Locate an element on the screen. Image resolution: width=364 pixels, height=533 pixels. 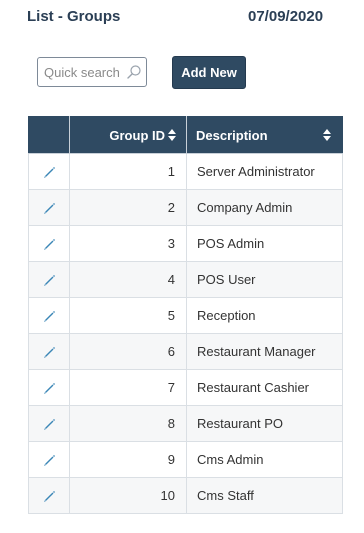
group-id-cell: 8 is located at coordinates (128, 423).